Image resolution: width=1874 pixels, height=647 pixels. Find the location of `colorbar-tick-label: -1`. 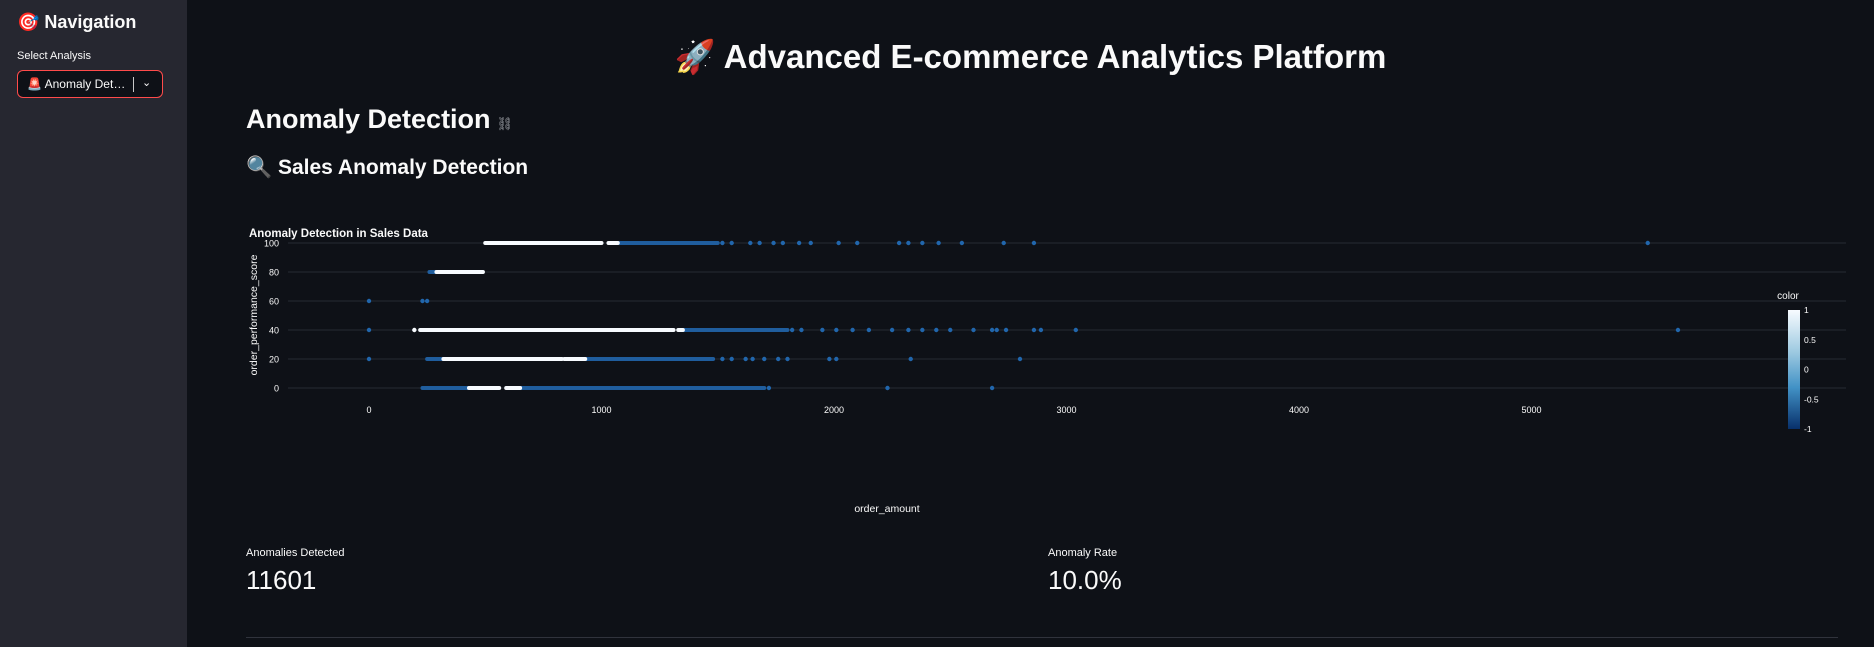

colorbar-tick-label: -1 is located at coordinates (1808, 429).